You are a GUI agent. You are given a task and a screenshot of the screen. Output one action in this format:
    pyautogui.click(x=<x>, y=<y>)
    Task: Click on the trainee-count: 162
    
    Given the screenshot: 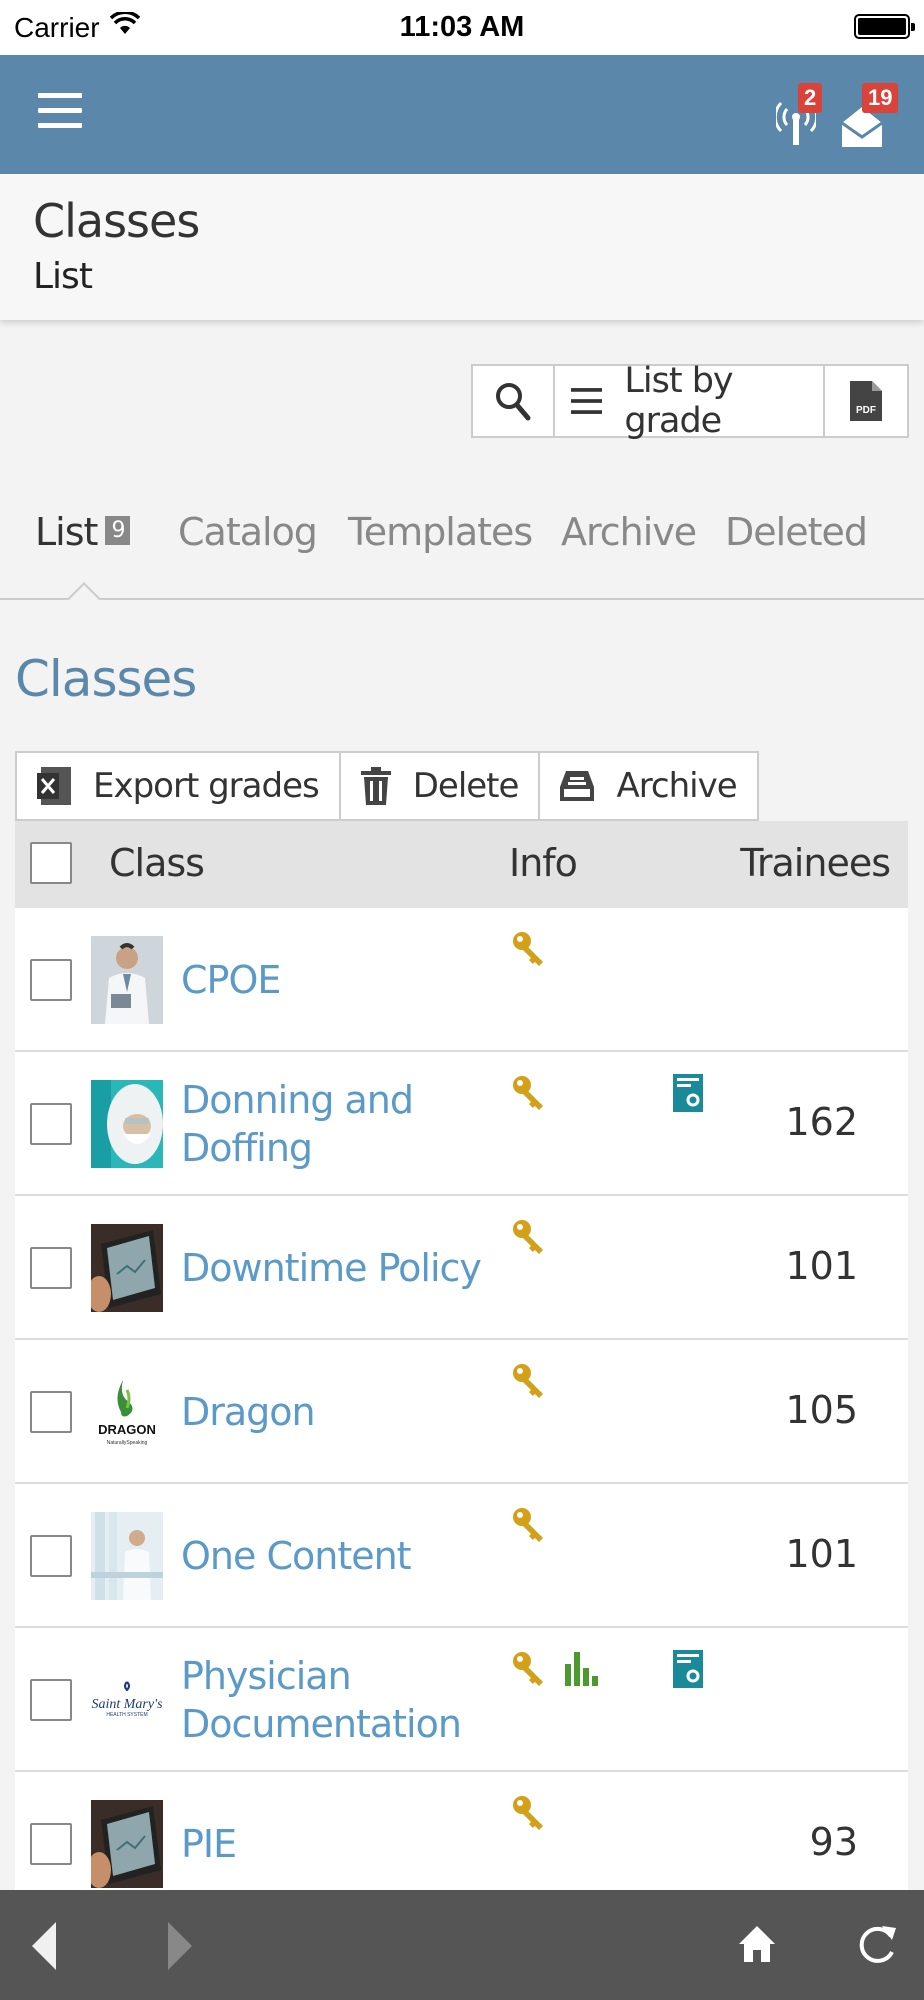 What is the action you would take?
    pyautogui.click(x=821, y=1122)
    